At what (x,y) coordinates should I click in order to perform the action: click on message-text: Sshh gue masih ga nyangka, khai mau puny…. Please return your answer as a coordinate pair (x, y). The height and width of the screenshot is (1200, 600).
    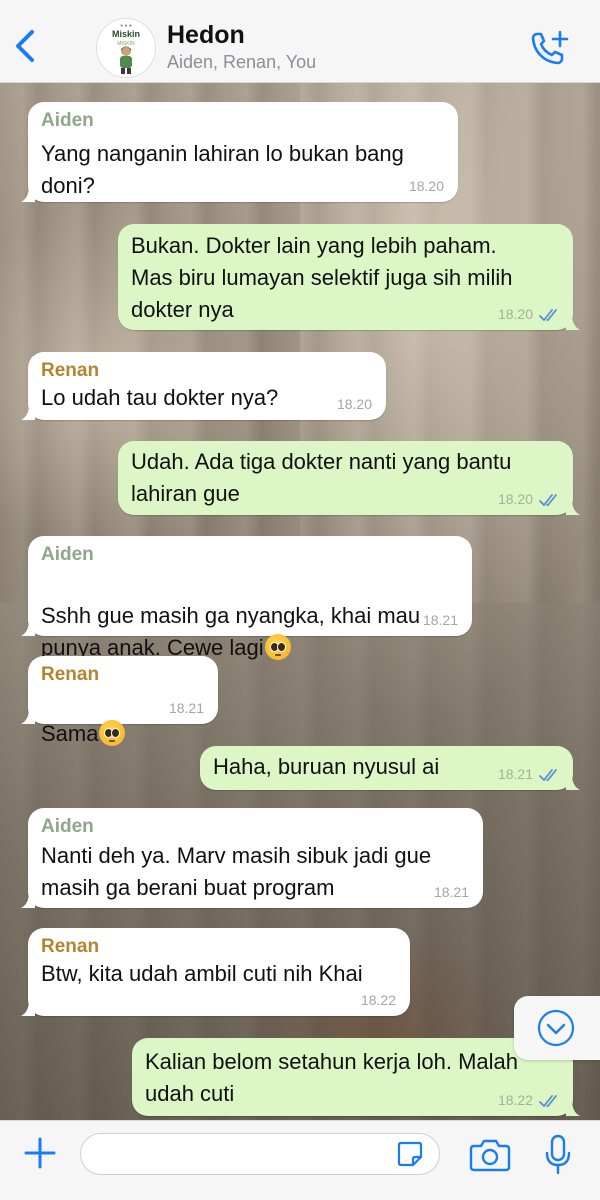
    Looking at the image, I should click on (231, 631).